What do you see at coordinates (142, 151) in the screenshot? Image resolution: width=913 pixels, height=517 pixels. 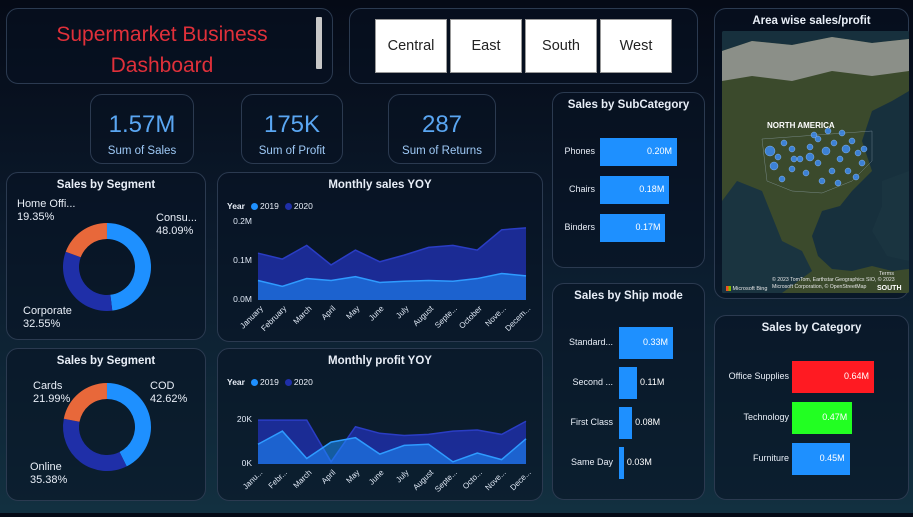 I see `kpi-label: Sum of Sales` at bounding box center [142, 151].